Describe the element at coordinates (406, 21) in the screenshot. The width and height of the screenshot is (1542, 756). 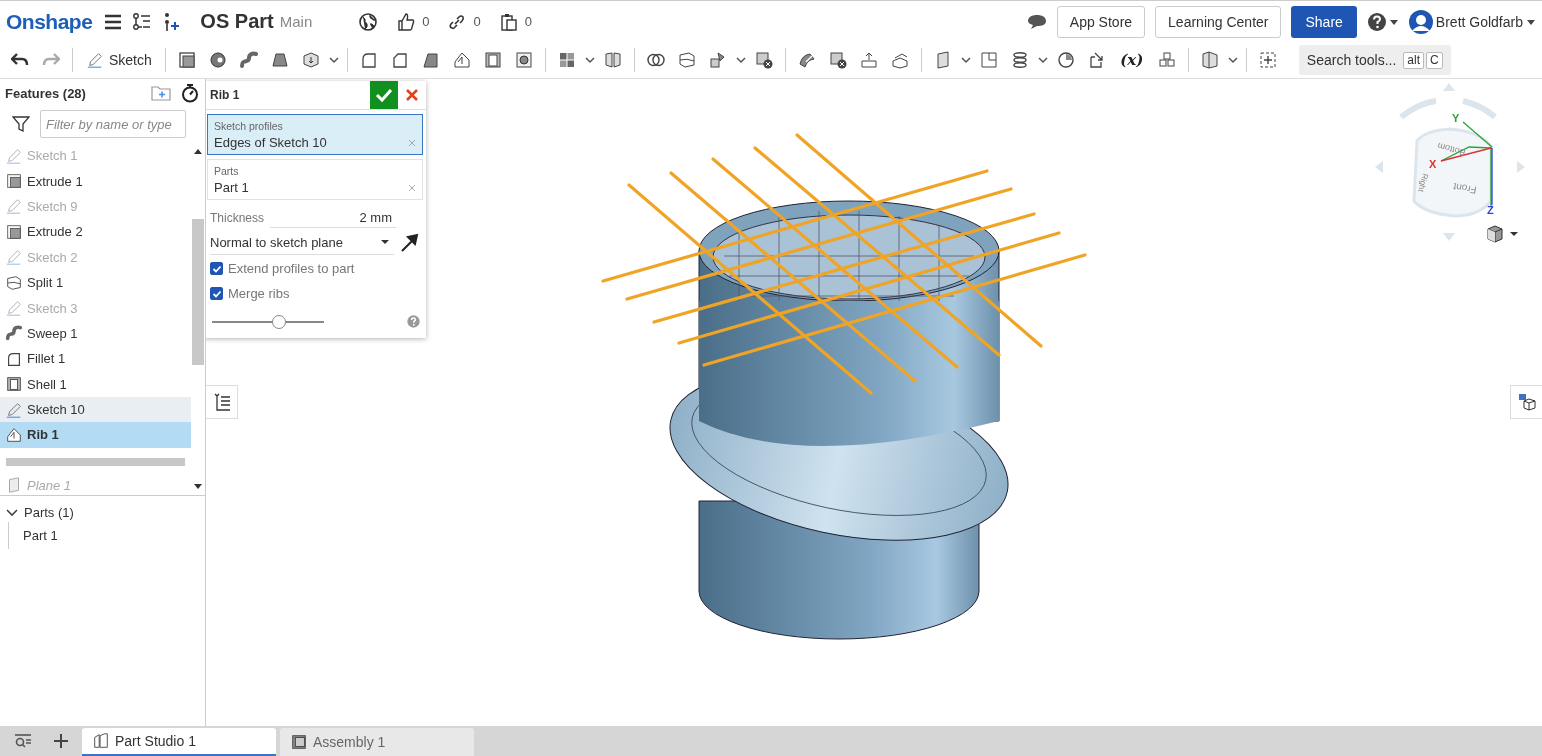
I see `thumbs-up-icon` at that location.